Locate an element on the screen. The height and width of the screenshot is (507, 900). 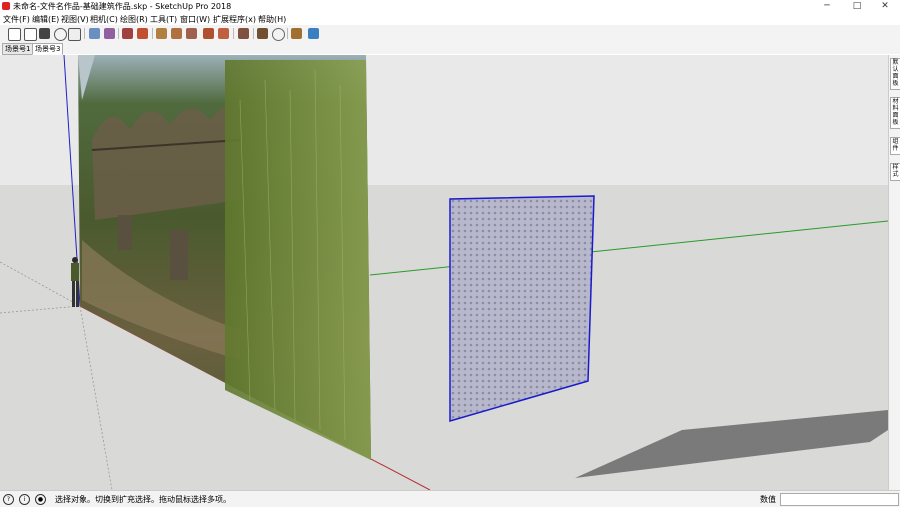
menu-edit: 编辑(E) is located at coordinates (45, 19).